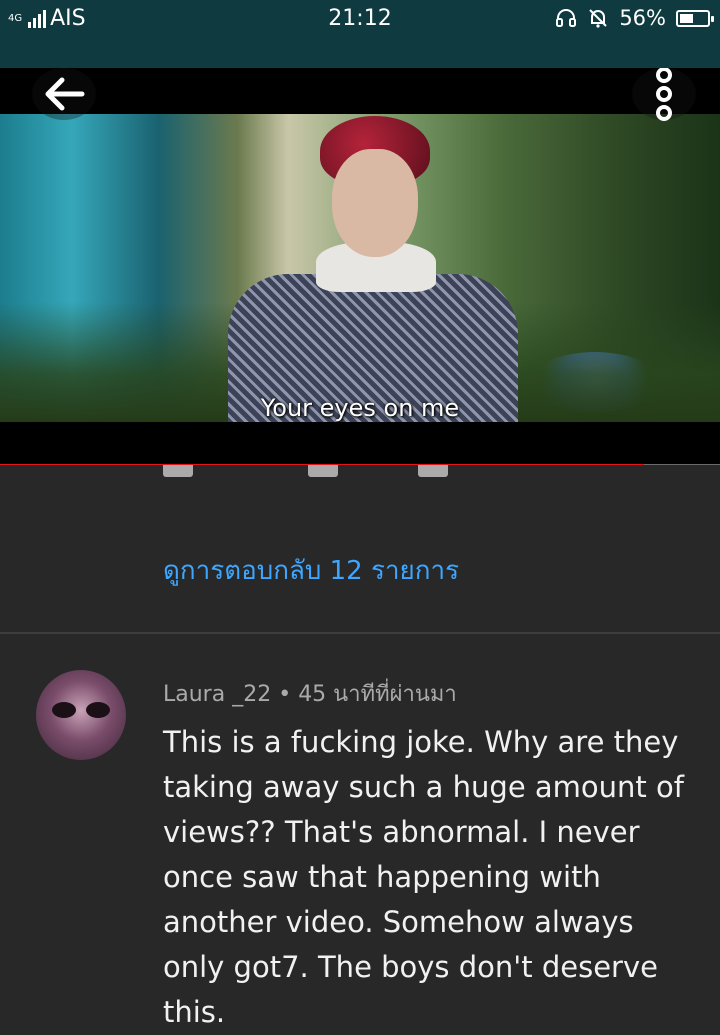 The image size is (720, 1035). I want to click on arrow-left-icon, so click(65, 94).